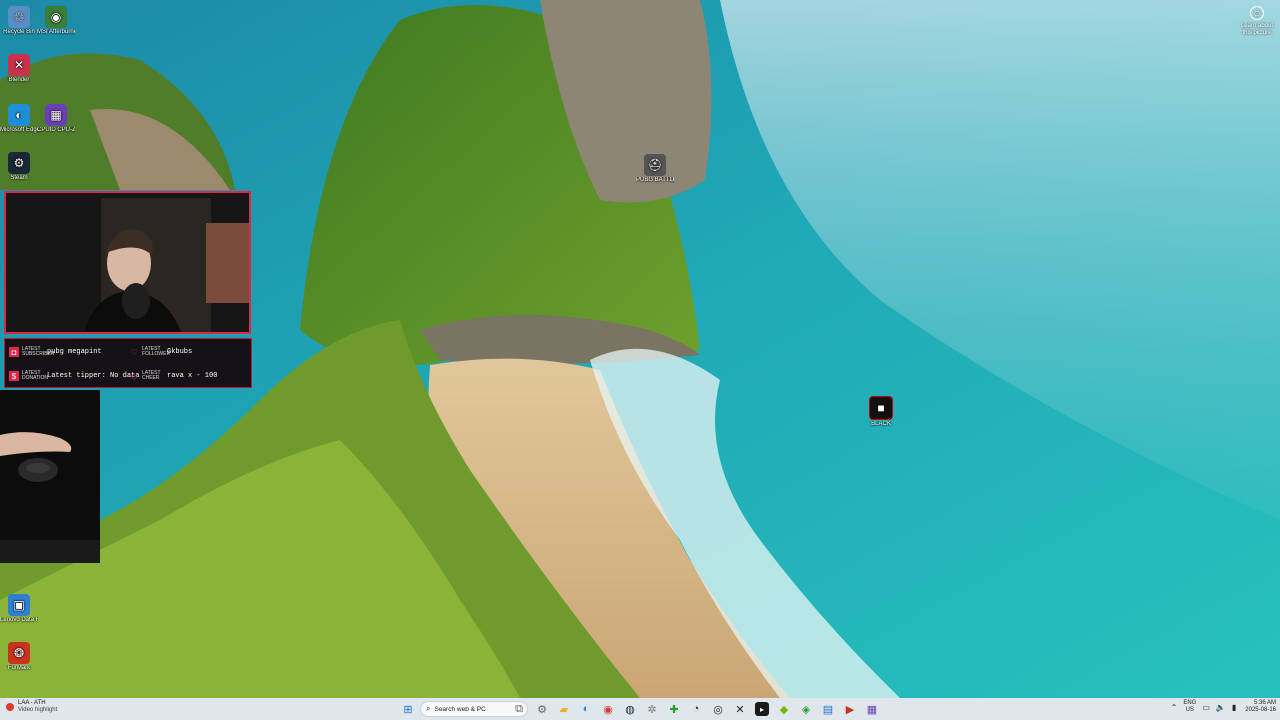 This screenshot has height=720, width=1280. Describe the element at coordinates (674, 709) in the screenshot. I see `xbox-icon: ✚` at that location.